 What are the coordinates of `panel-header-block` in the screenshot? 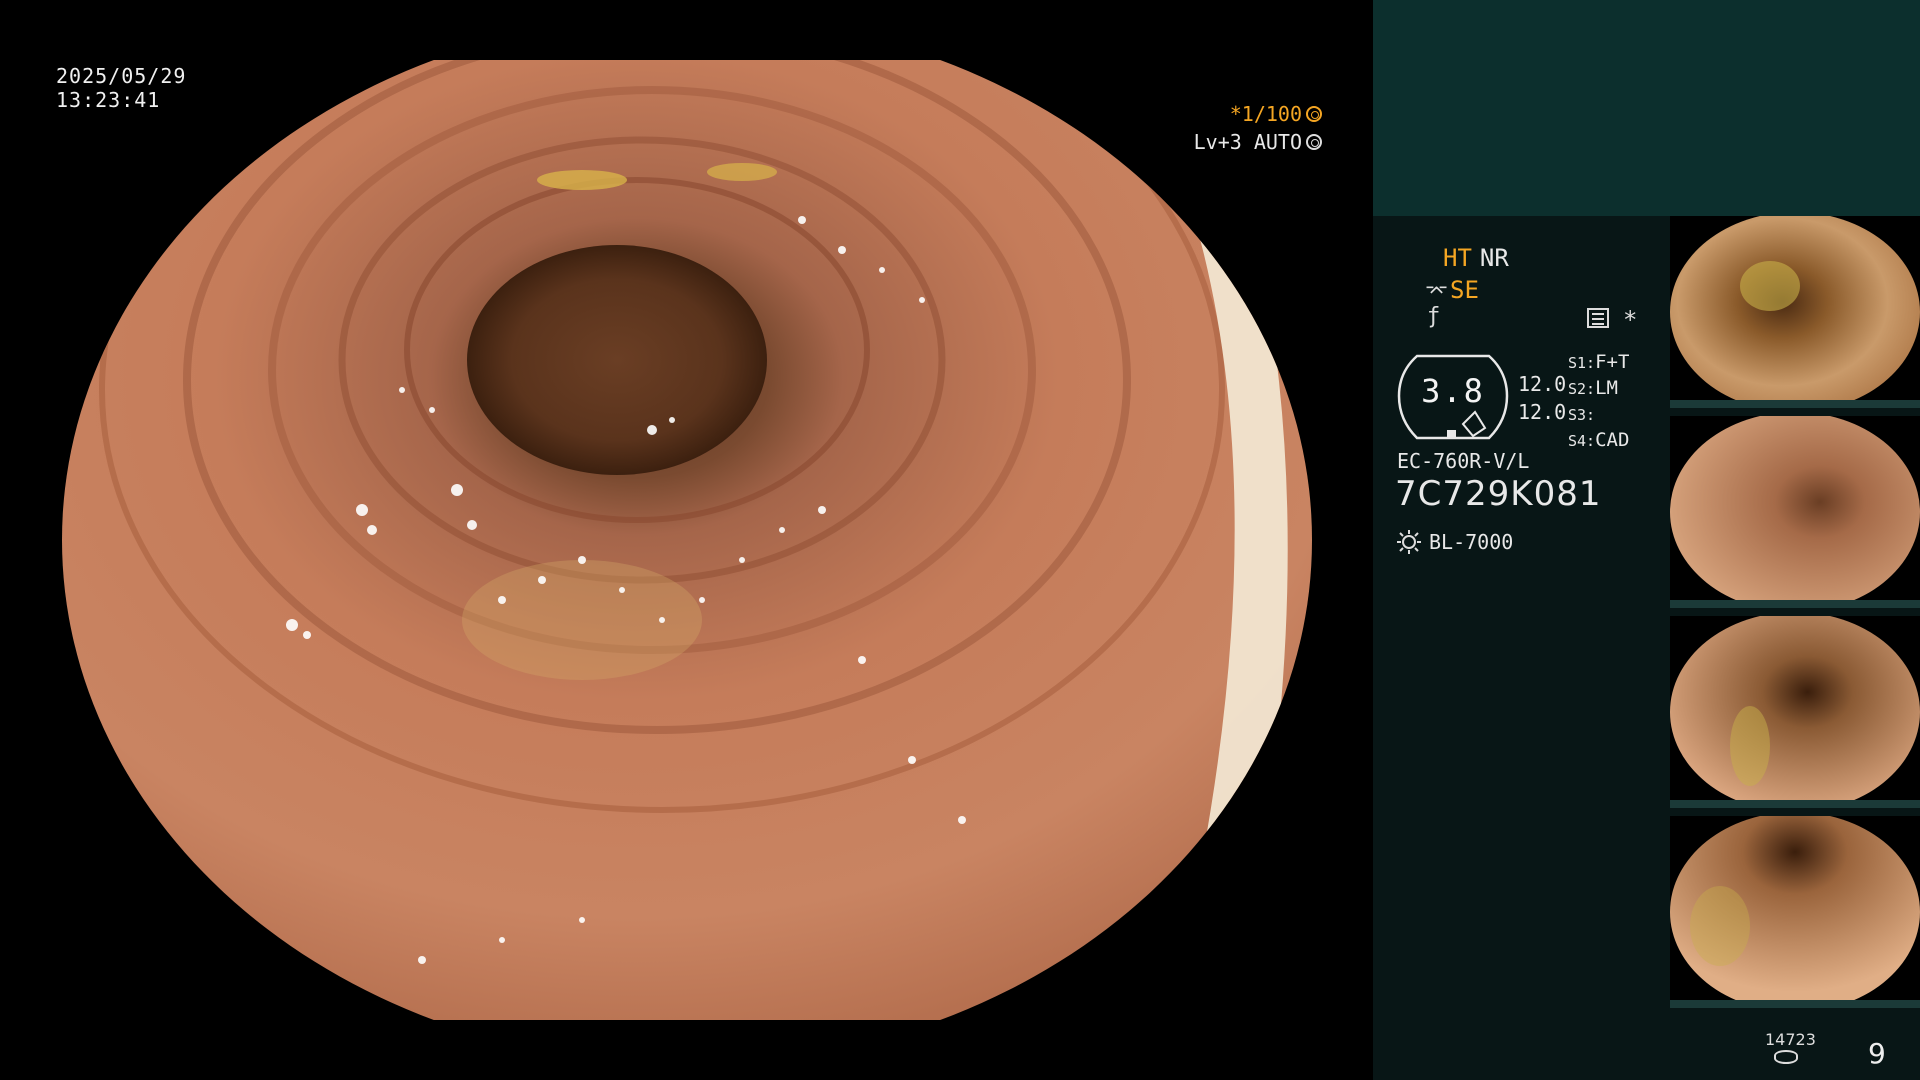 It's located at (1646, 108).